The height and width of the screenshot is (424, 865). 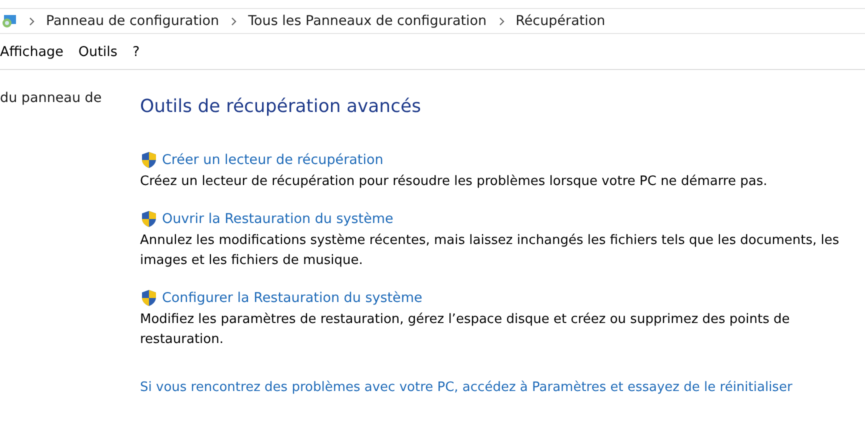 What do you see at coordinates (273, 160) in the screenshot?
I see `tool-link: Créer un lecteur de récupération` at bounding box center [273, 160].